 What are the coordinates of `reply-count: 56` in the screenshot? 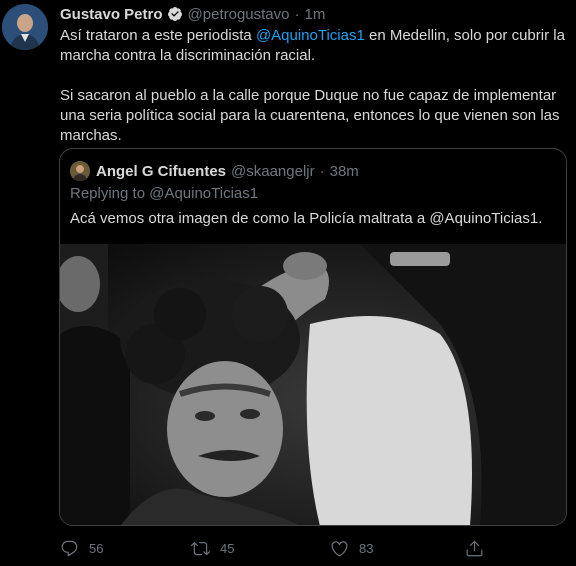 It's located at (96, 548).